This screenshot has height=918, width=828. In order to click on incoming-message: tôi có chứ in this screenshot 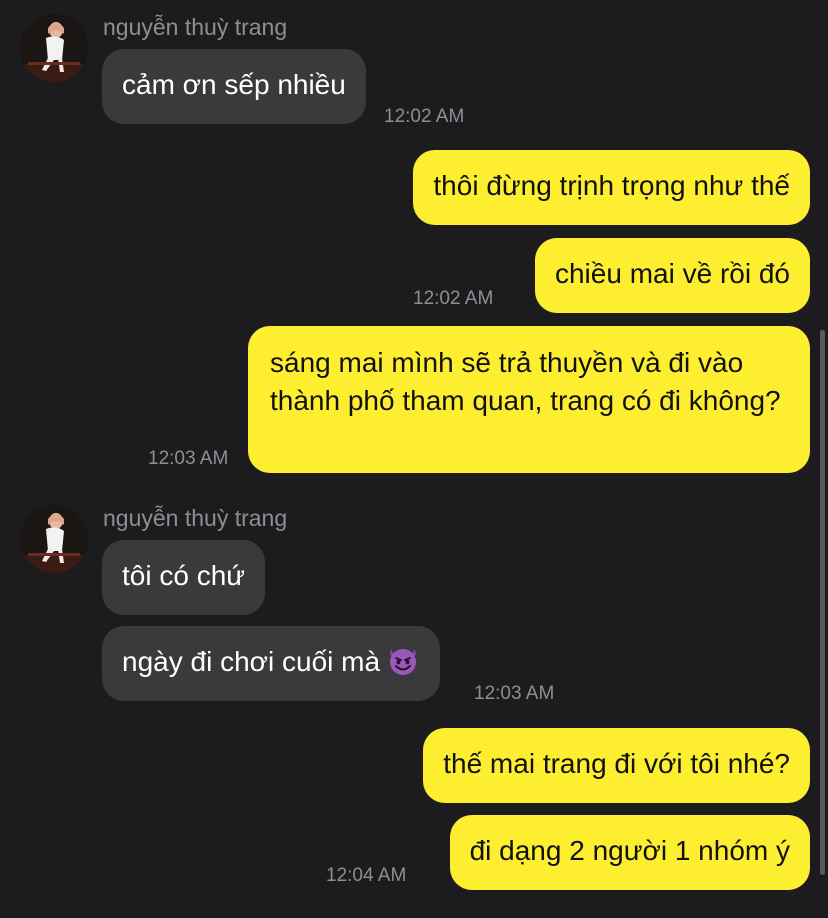, I will do `click(184, 577)`.